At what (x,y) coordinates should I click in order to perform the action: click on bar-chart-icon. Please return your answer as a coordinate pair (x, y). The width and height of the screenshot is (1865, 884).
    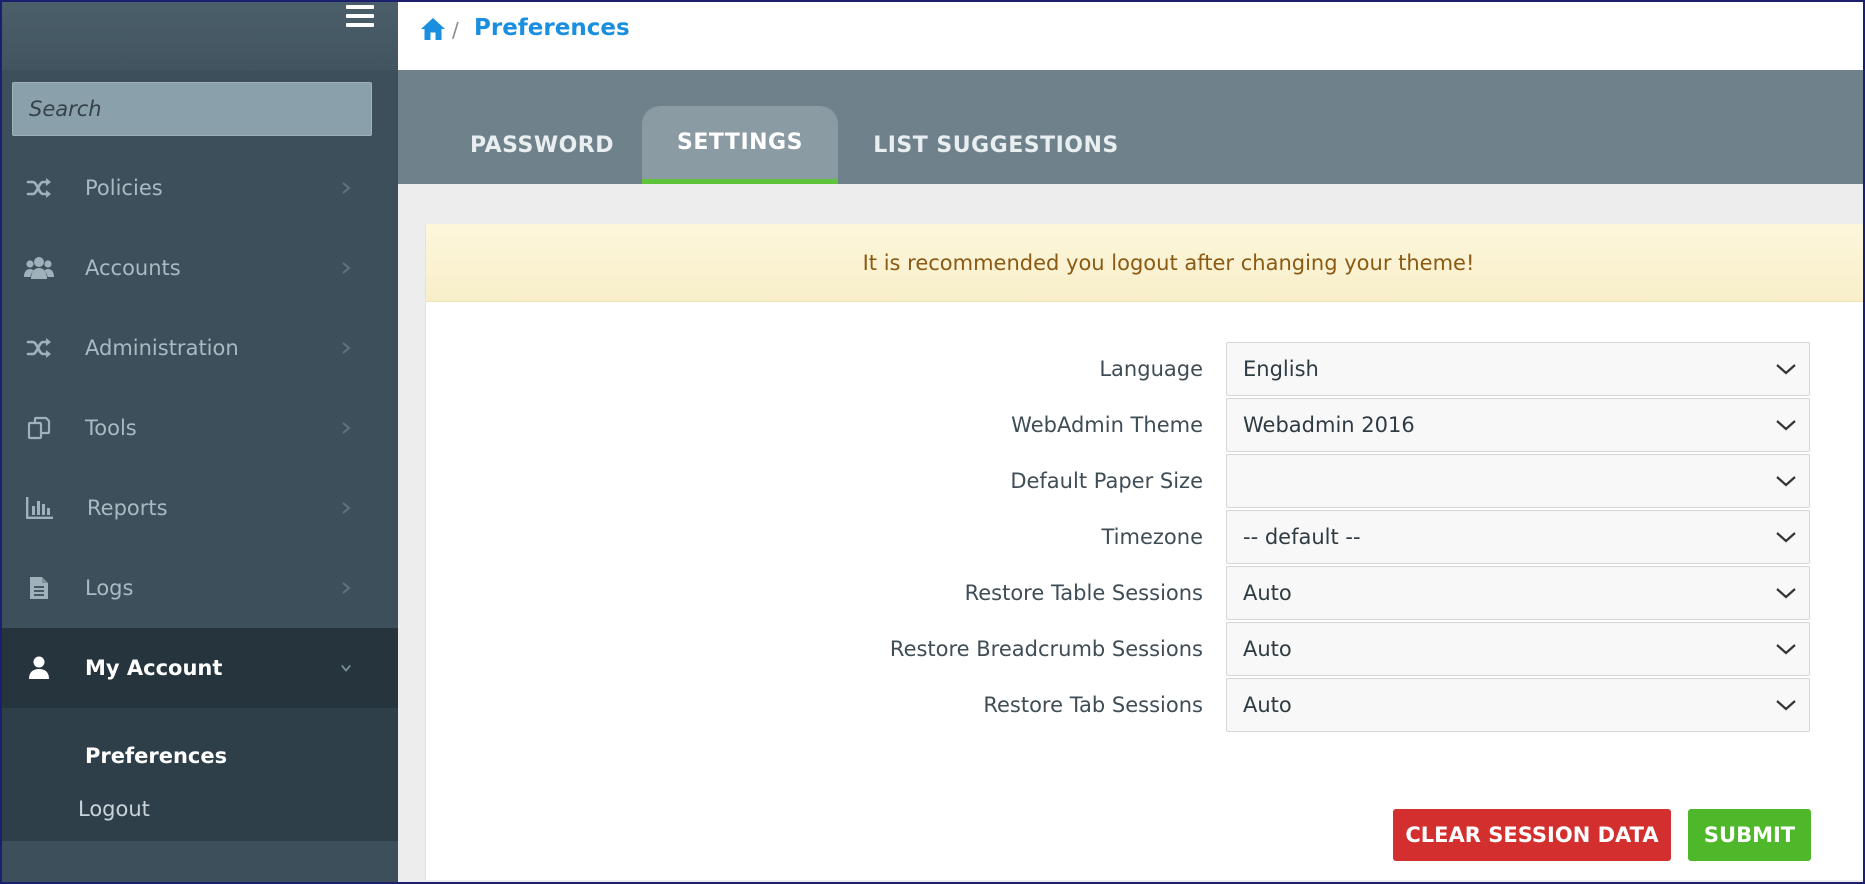
    Looking at the image, I should click on (39, 508).